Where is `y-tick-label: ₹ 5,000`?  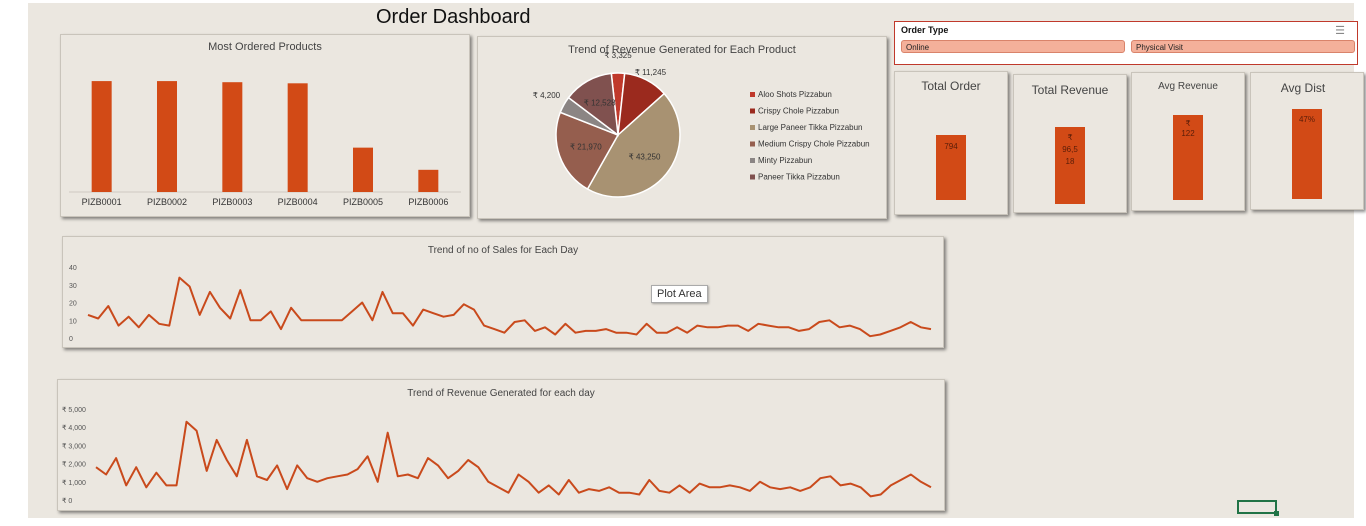 y-tick-label: ₹ 5,000 is located at coordinates (74, 410).